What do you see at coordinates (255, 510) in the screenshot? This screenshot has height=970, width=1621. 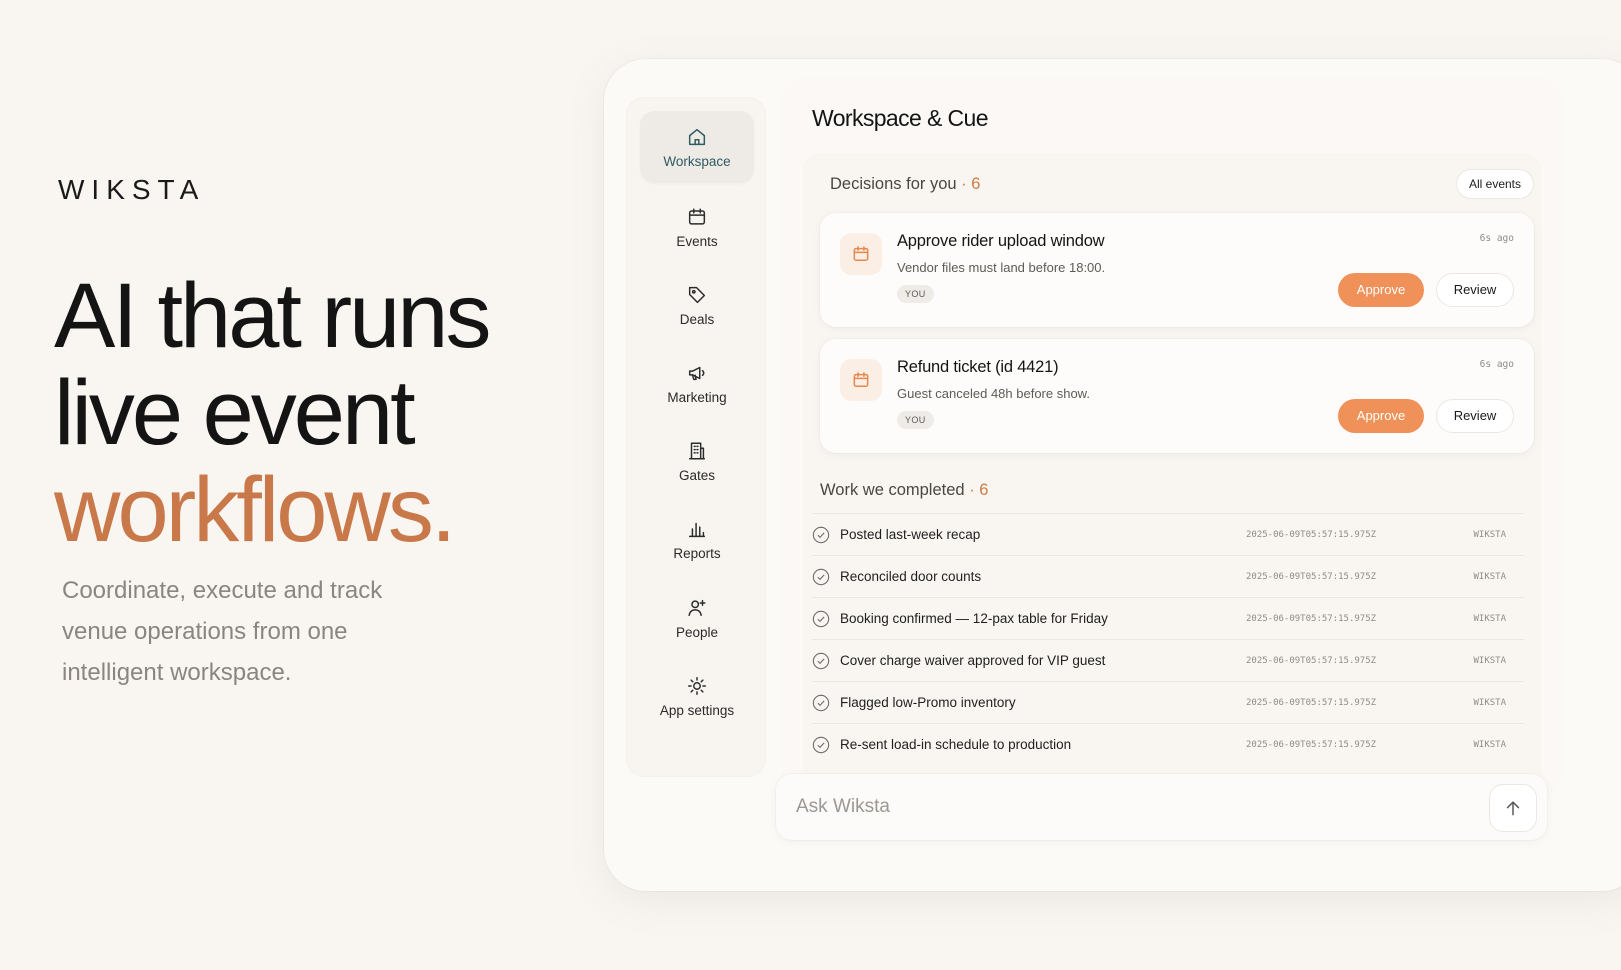 I see `hero-line-3: workflows.` at bounding box center [255, 510].